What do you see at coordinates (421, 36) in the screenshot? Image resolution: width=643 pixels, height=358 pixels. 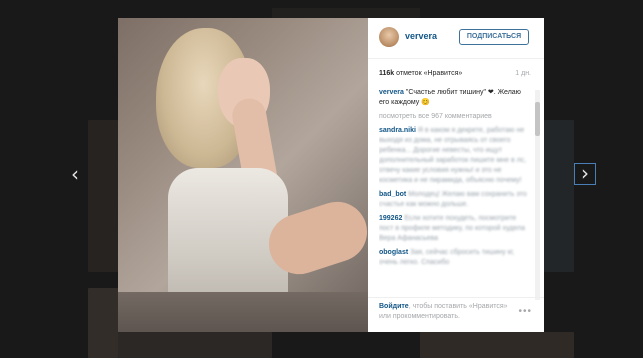 I see `post-username-link: ververa` at bounding box center [421, 36].